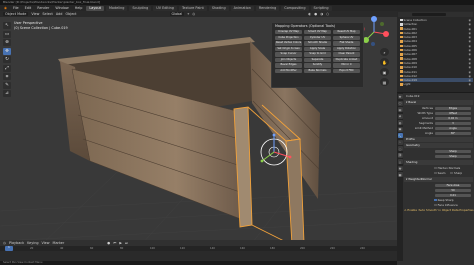  I want to click on mark-sharp-checkbox, so click(452, 173).